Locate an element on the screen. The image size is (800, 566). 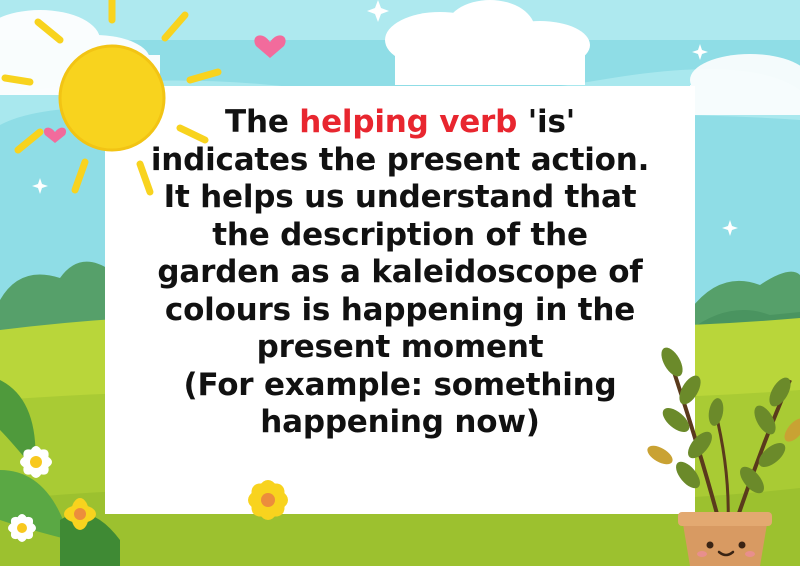
message-line-8: (For example: something is located at coordinates (400, 384).